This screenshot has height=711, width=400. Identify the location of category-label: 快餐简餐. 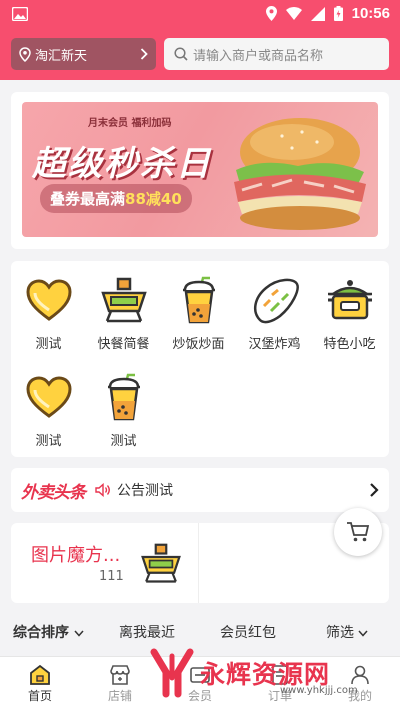
(123, 344).